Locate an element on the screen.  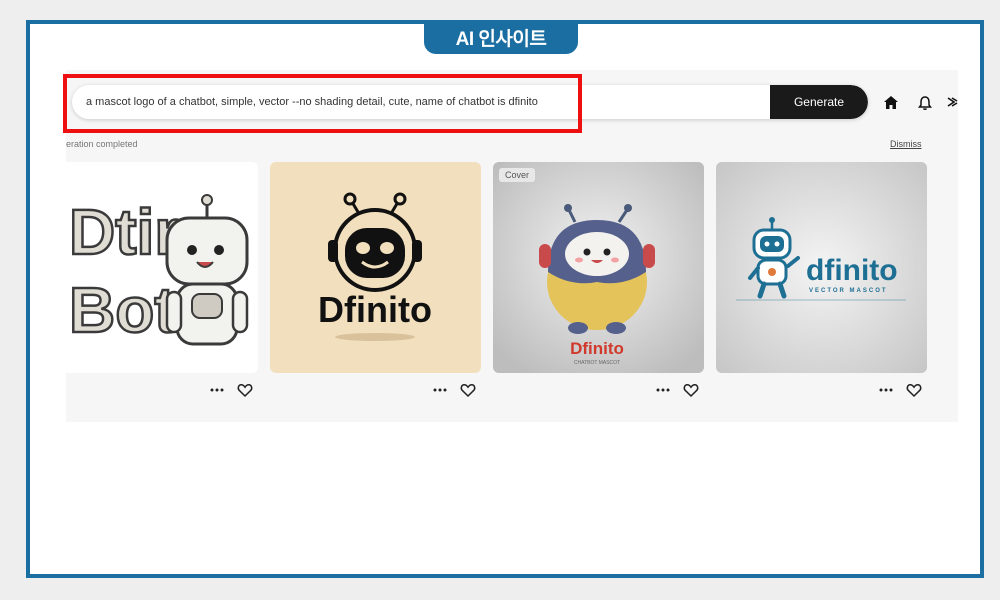
status-text: eration completed is located at coordinates (102, 144).